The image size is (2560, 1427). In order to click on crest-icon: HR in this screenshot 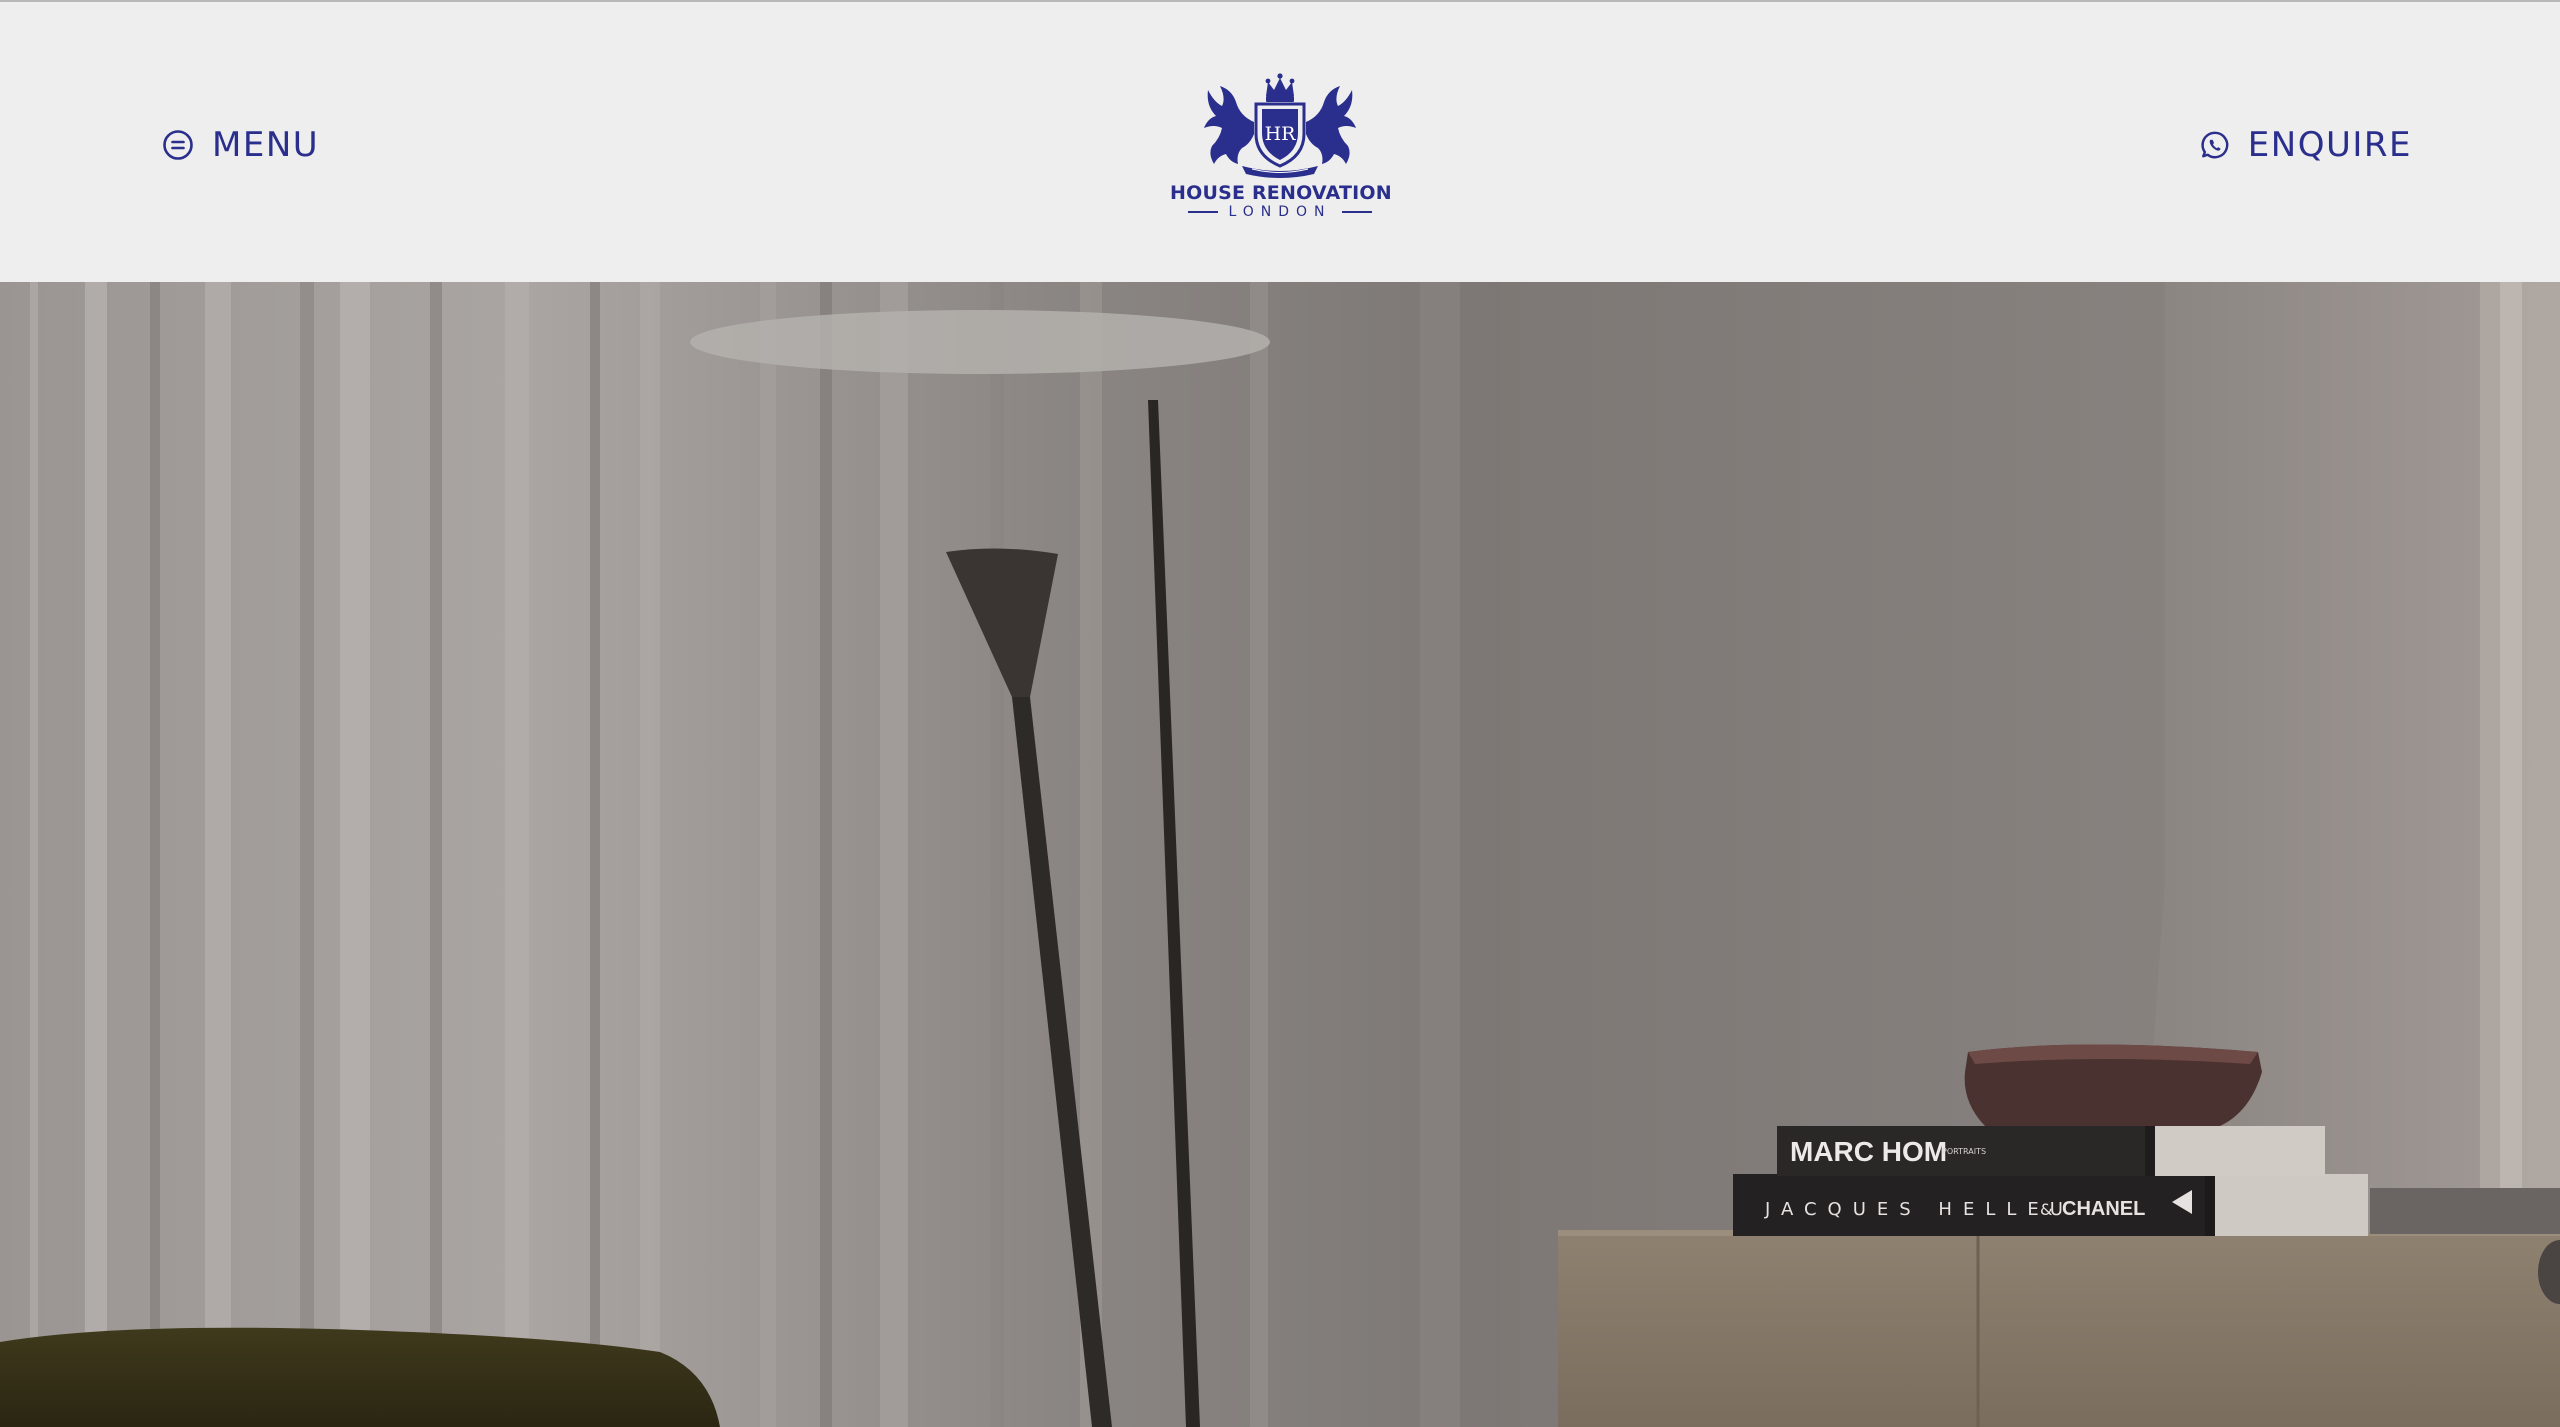, I will do `click(1280, 125)`.